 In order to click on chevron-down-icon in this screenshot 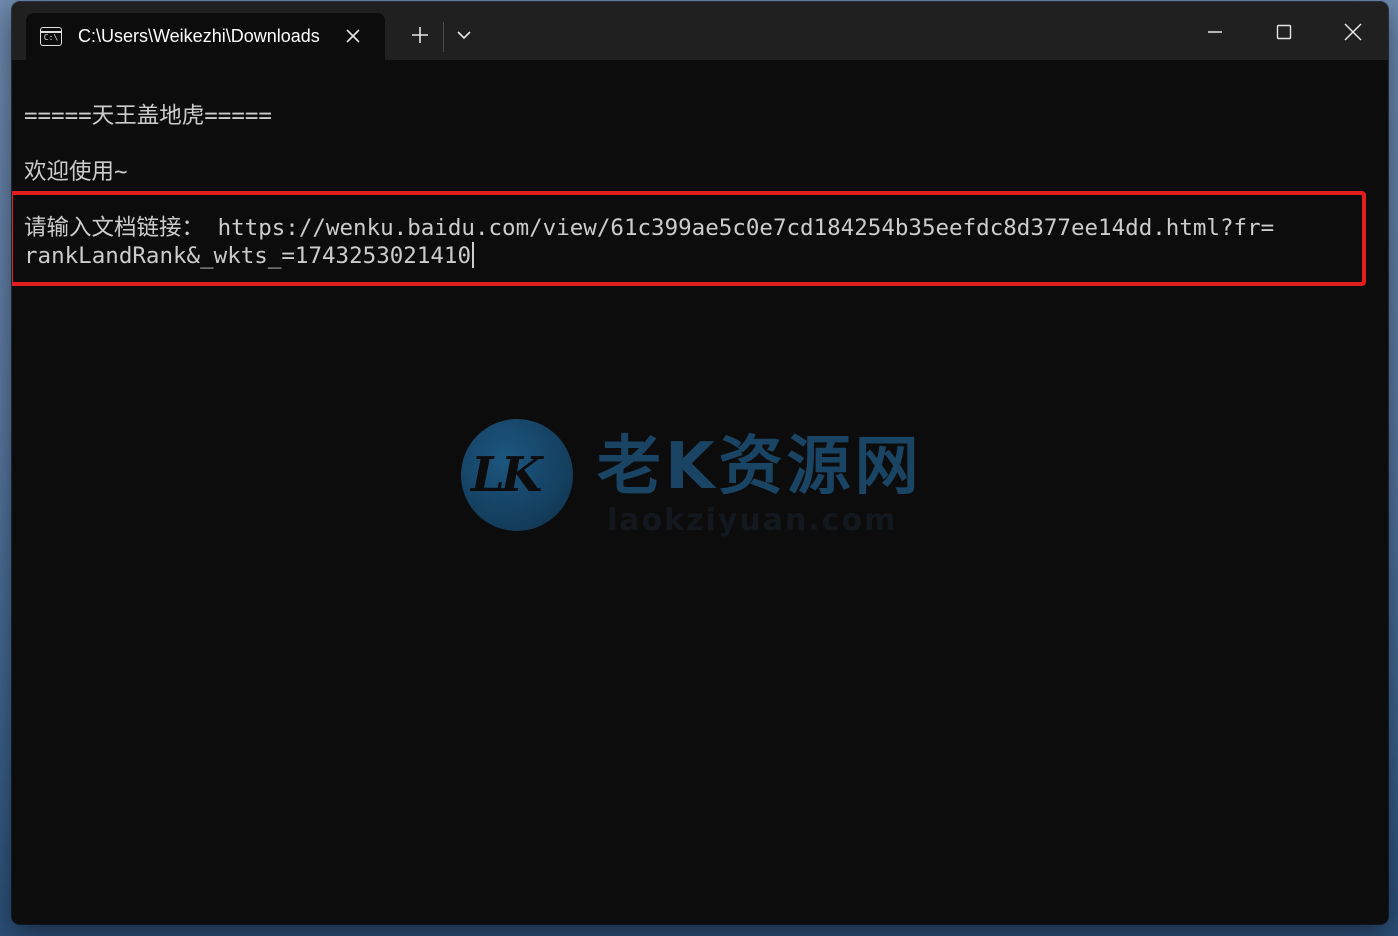, I will do `click(464, 35)`.